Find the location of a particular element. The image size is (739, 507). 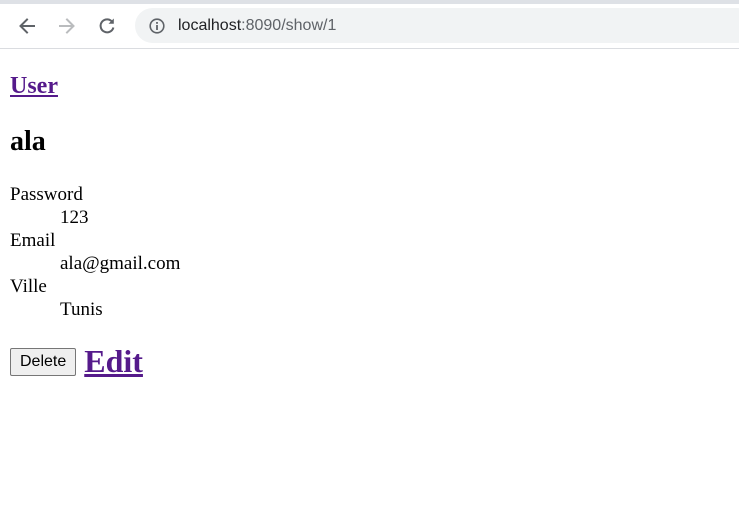

user-list-link: User is located at coordinates (34, 86).